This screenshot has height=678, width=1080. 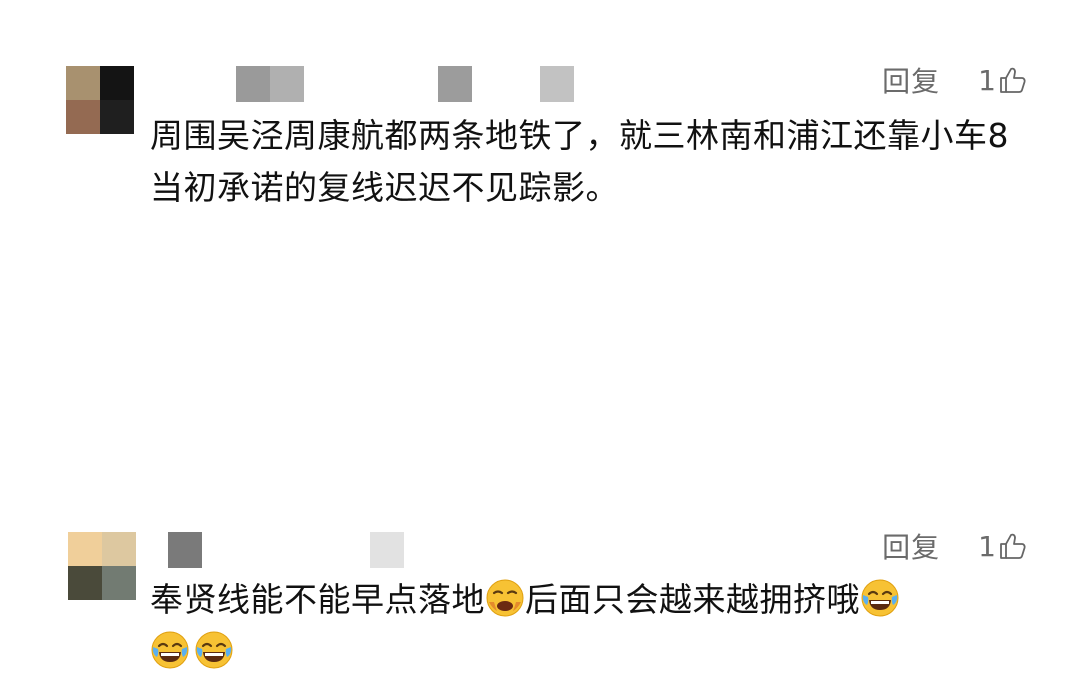 What do you see at coordinates (579, 161) in the screenshot?
I see `comment-text: 周围吴泾周康航都两条地铁了，就三林南和浦江还靠小车8当初承诺的复线迟迟不见踪影。` at bounding box center [579, 161].